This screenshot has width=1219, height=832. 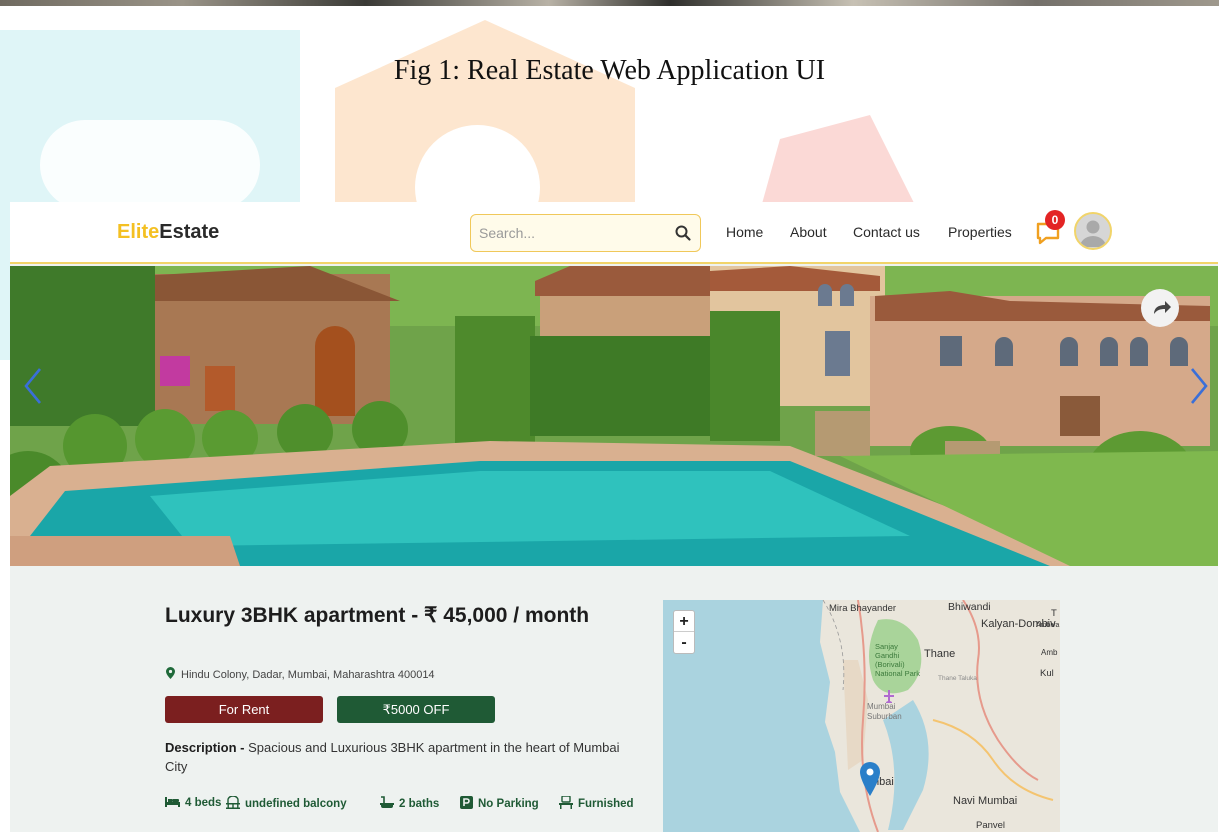 I want to click on nav-about: About, so click(x=808, y=232).